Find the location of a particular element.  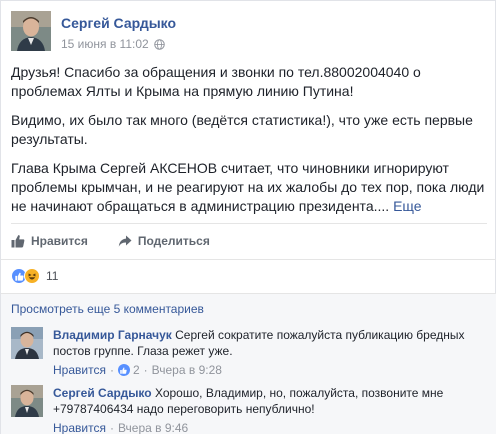

comment-author: Сергей Сардыко is located at coordinates (102, 393).